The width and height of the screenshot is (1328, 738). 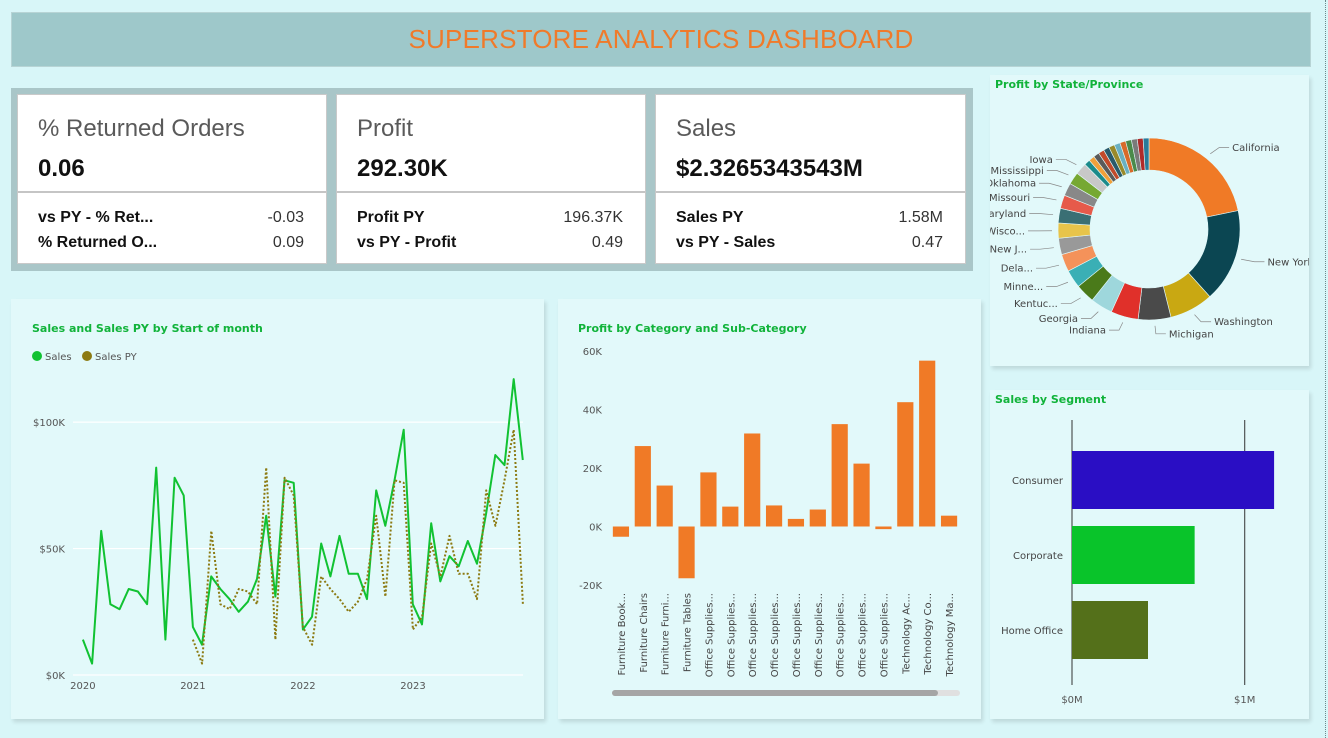 I want to click on donut-slice, so click(x=1193, y=177).